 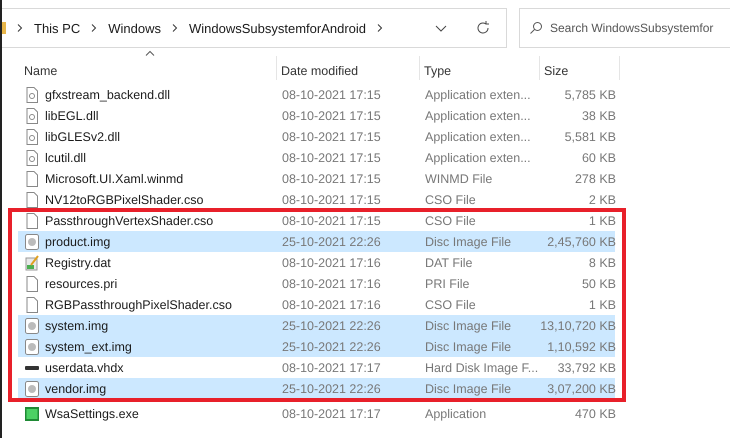 I want to click on file-type: WINMD File, so click(x=459, y=179).